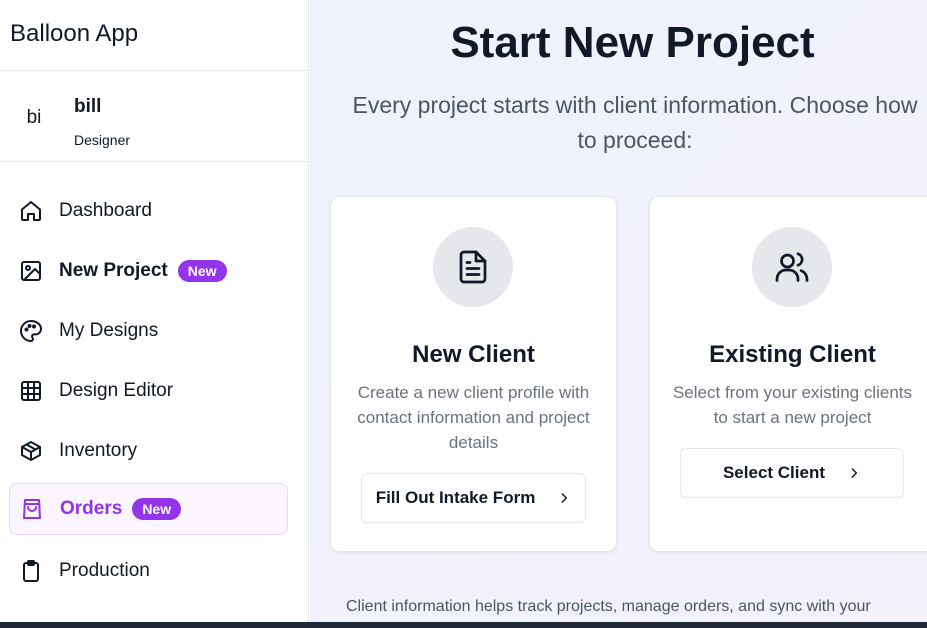  What do you see at coordinates (31, 331) in the screenshot?
I see `palette-icon` at bounding box center [31, 331].